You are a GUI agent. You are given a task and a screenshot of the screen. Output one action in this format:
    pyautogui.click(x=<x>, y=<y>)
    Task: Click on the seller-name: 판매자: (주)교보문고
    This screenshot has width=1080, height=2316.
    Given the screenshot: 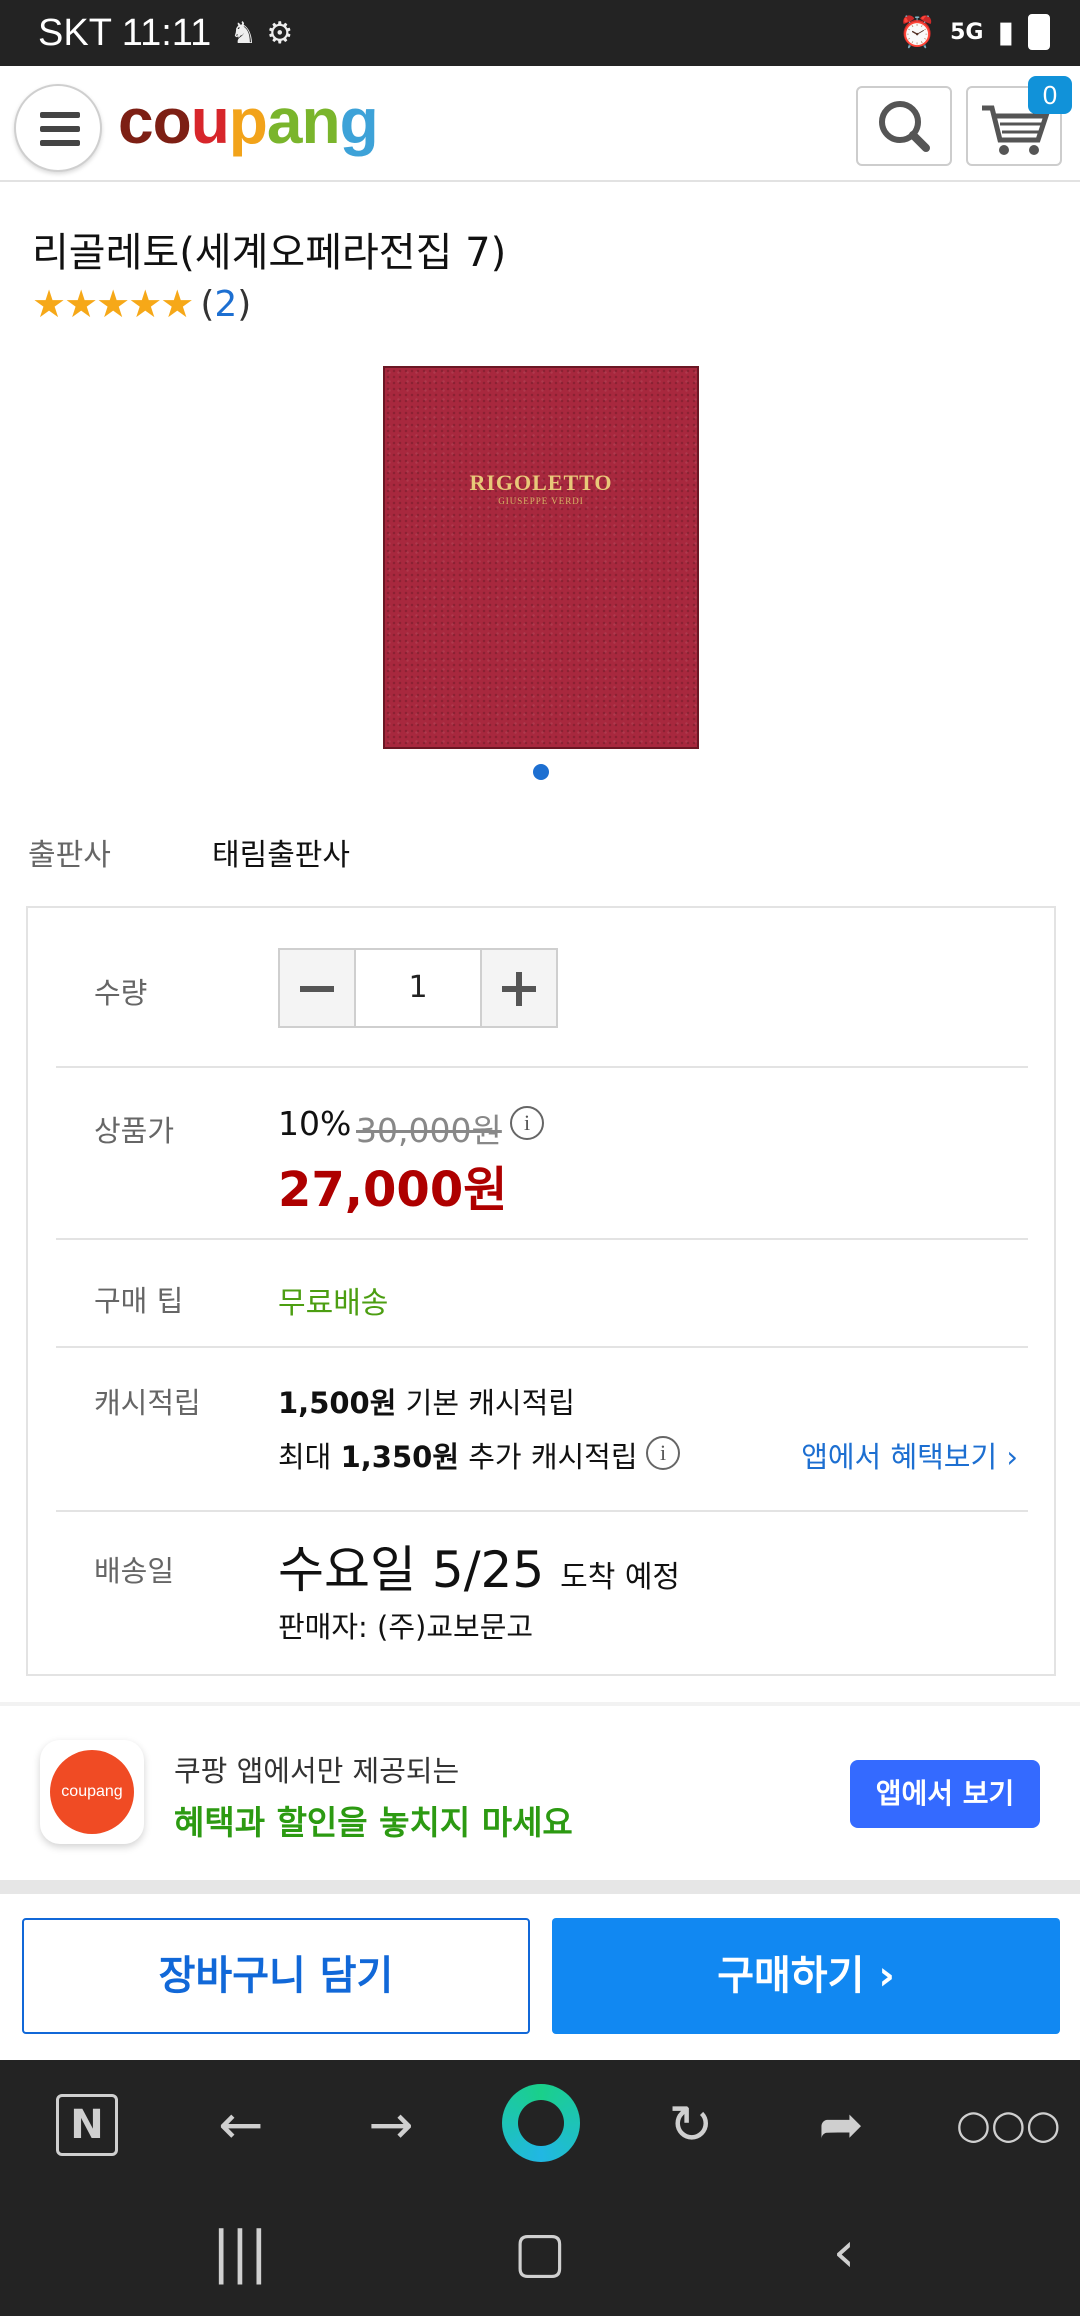 What is the action you would take?
    pyautogui.click(x=406, y=1627)
    